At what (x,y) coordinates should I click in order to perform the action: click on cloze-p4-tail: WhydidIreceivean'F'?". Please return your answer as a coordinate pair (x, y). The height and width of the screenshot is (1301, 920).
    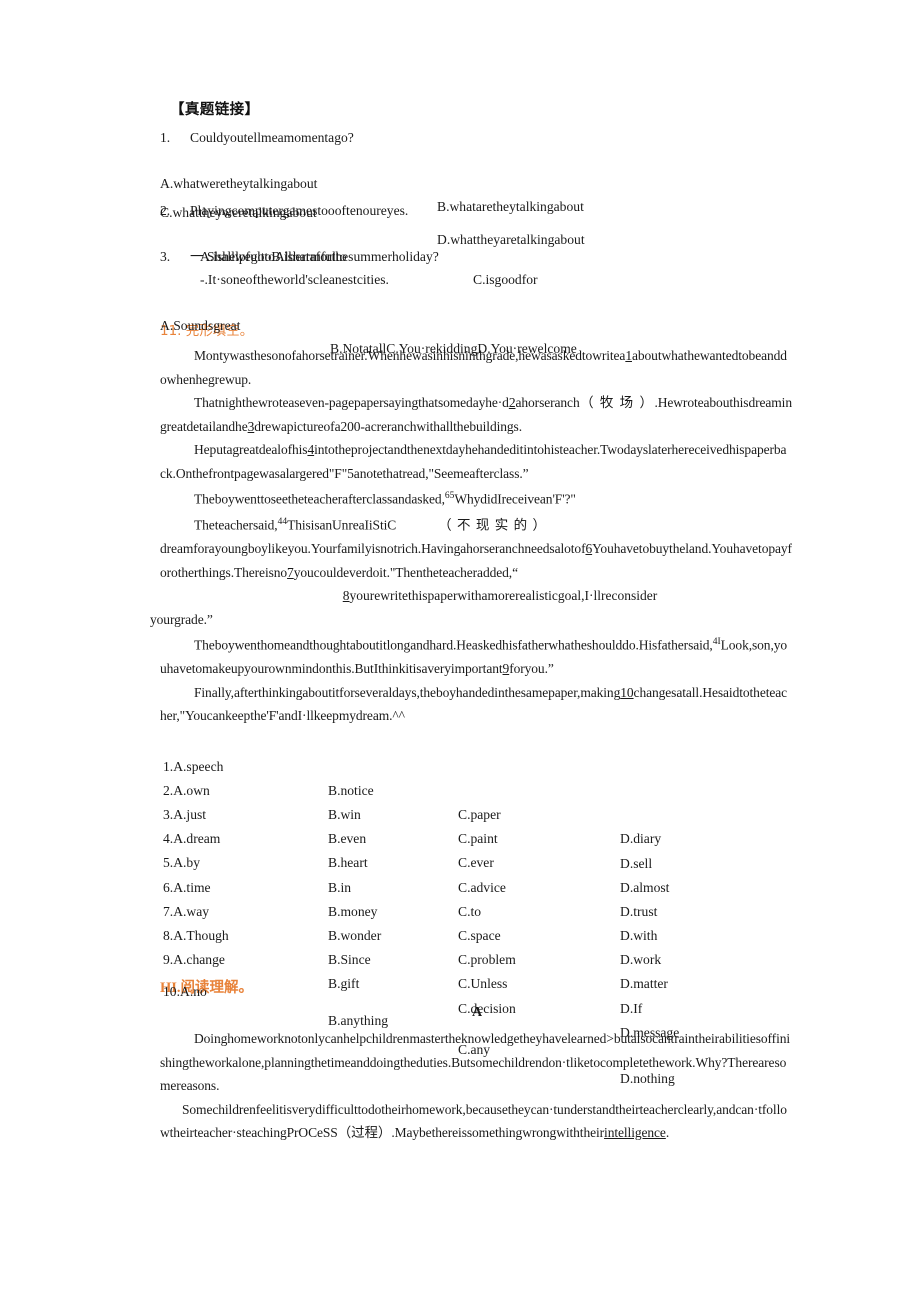
    Looking at the image, I should click on (515, 499).